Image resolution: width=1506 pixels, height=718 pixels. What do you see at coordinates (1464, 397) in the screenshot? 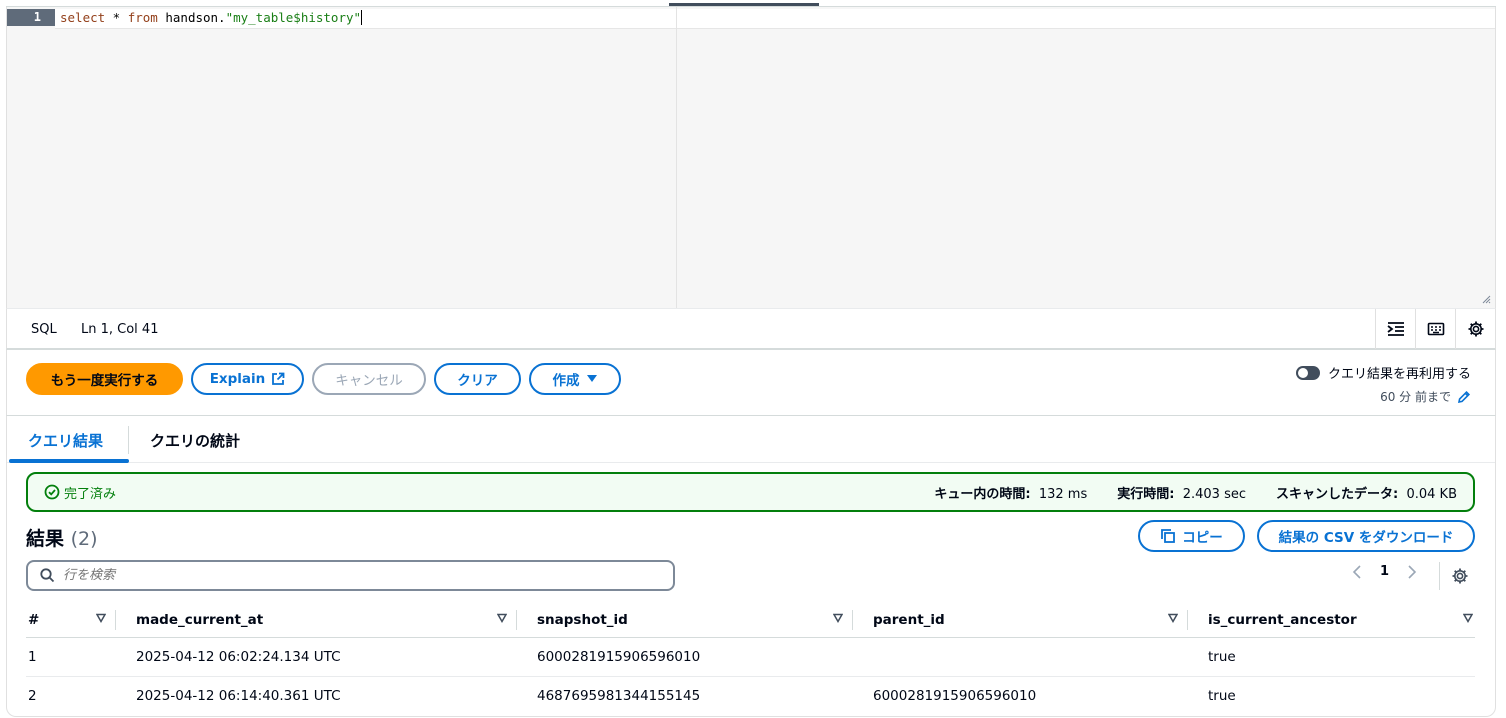
I see `edit-pencil-icon` at bounding box center [1464, 397].